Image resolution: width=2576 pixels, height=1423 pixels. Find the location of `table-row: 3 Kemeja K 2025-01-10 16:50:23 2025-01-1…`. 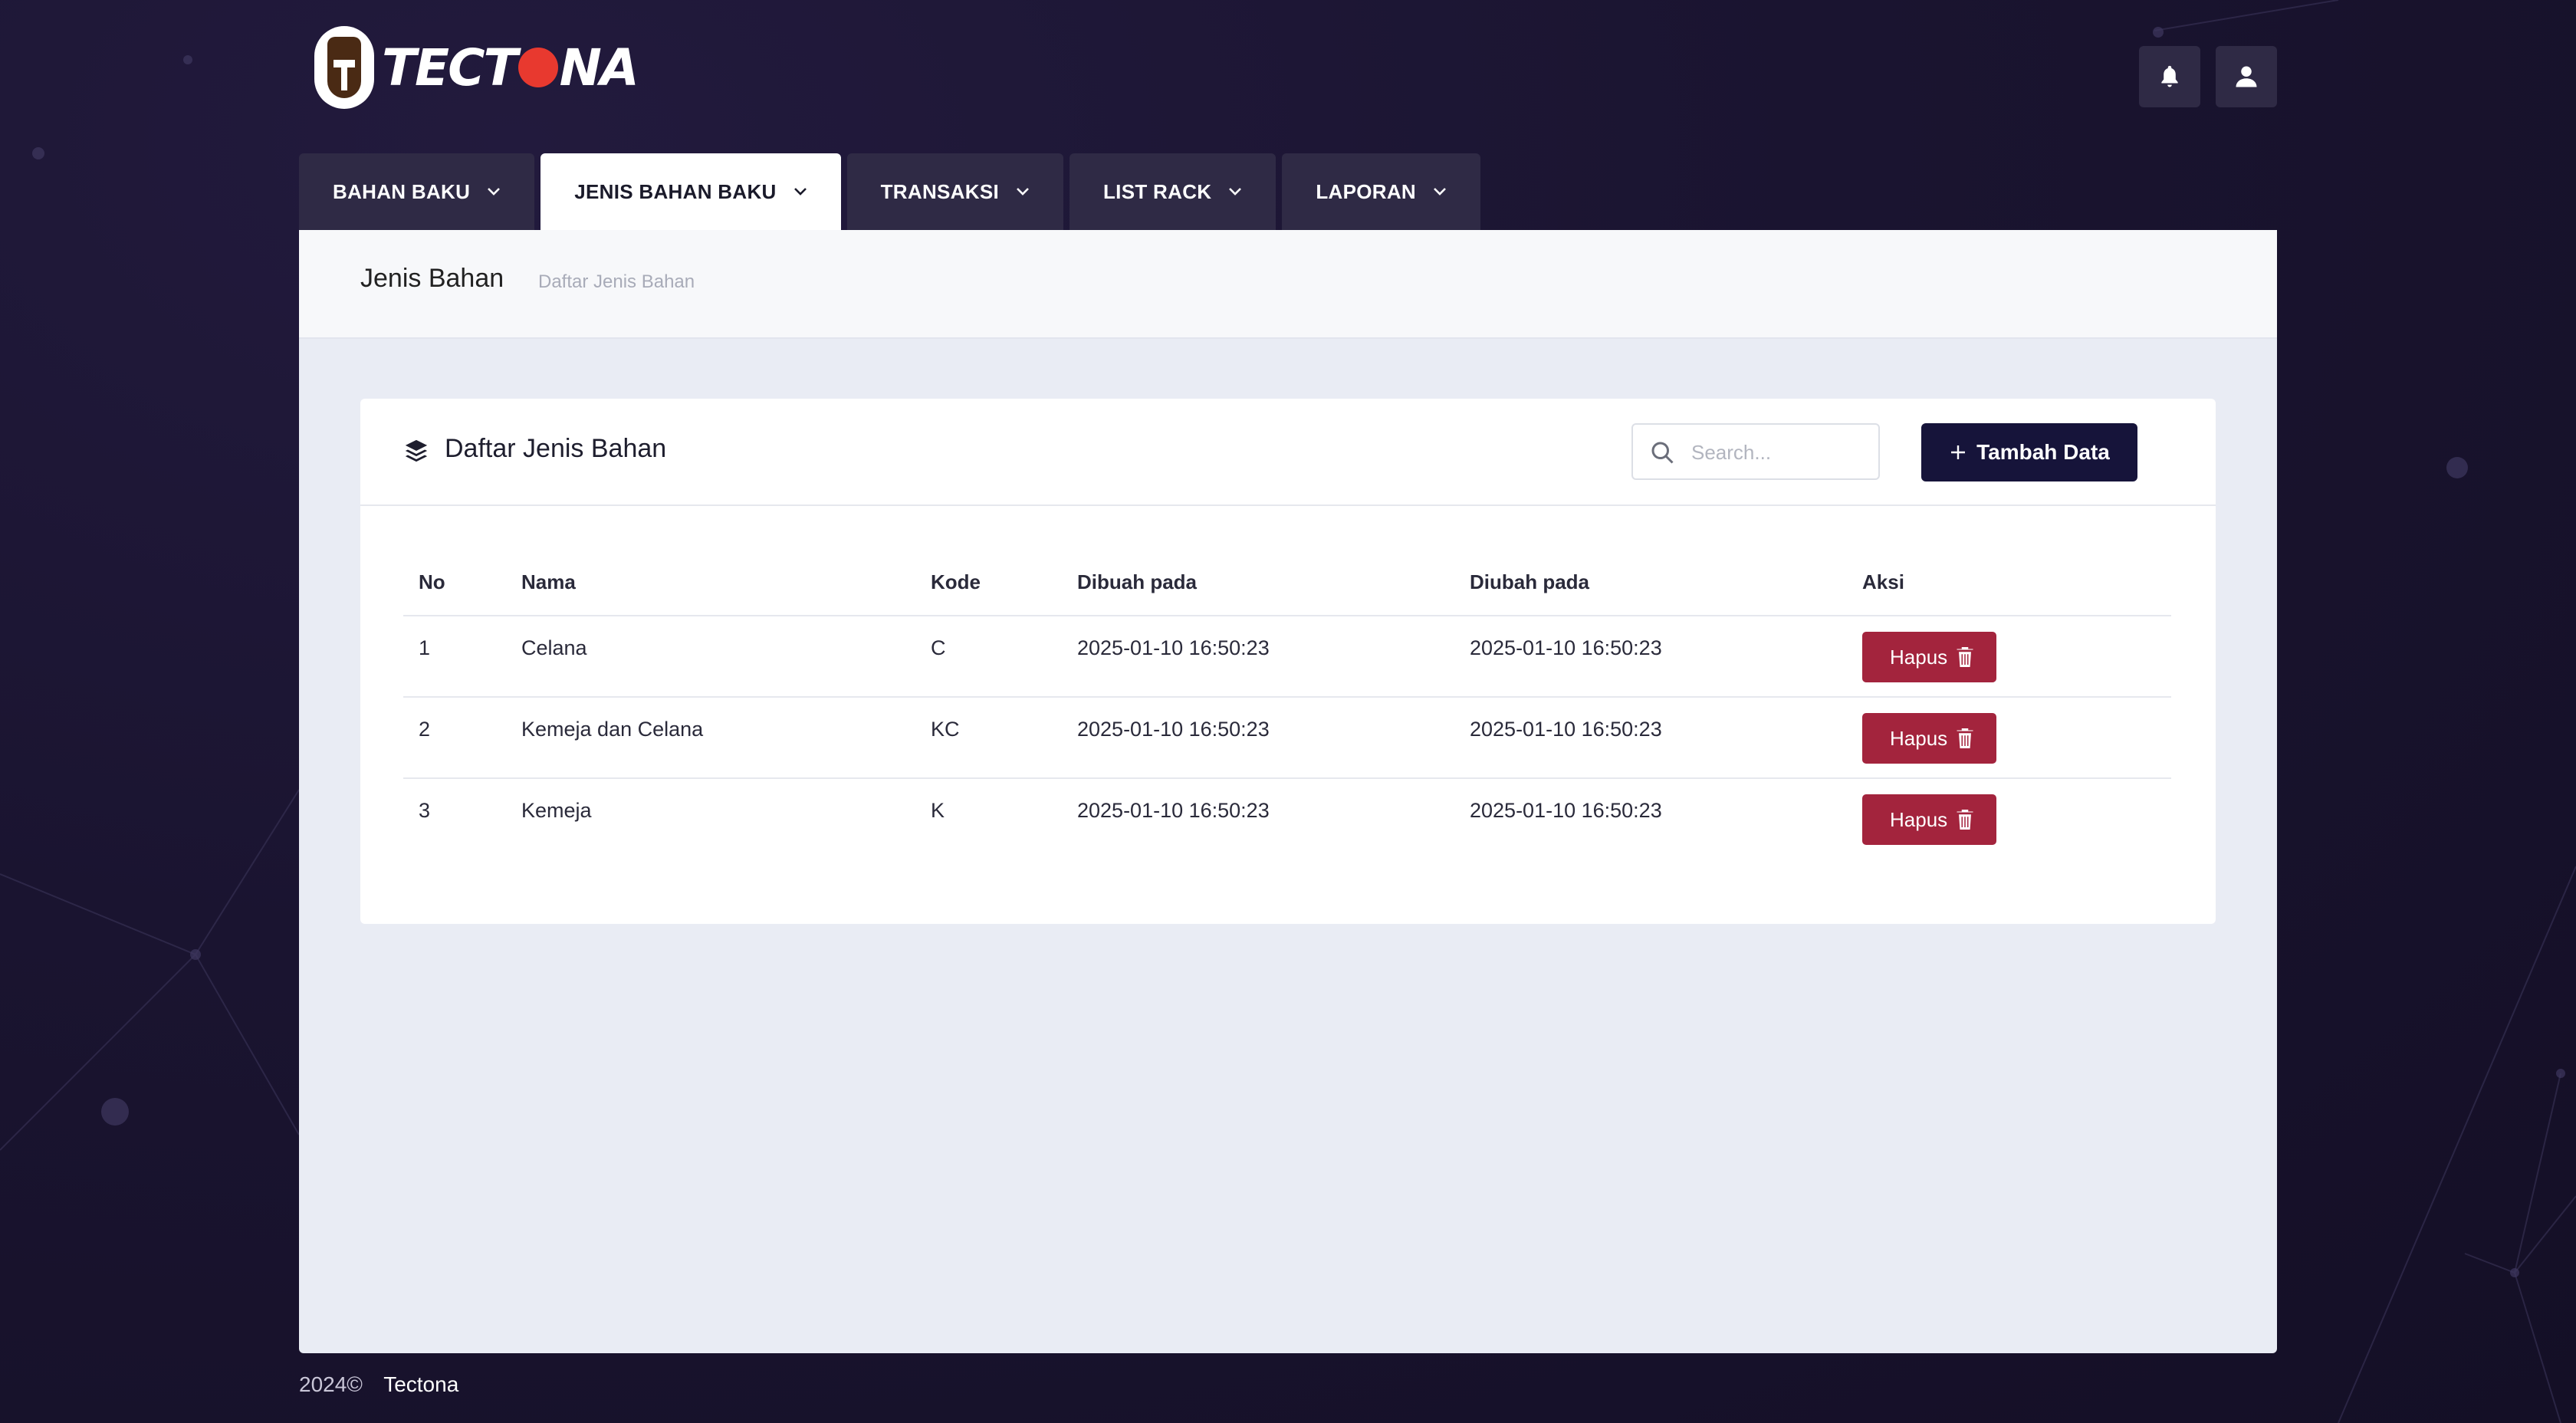

table-row: 3 Kemeja K 2025-01-10 16:50:23 2025-01-1… is located at coordinates (1287, 818).